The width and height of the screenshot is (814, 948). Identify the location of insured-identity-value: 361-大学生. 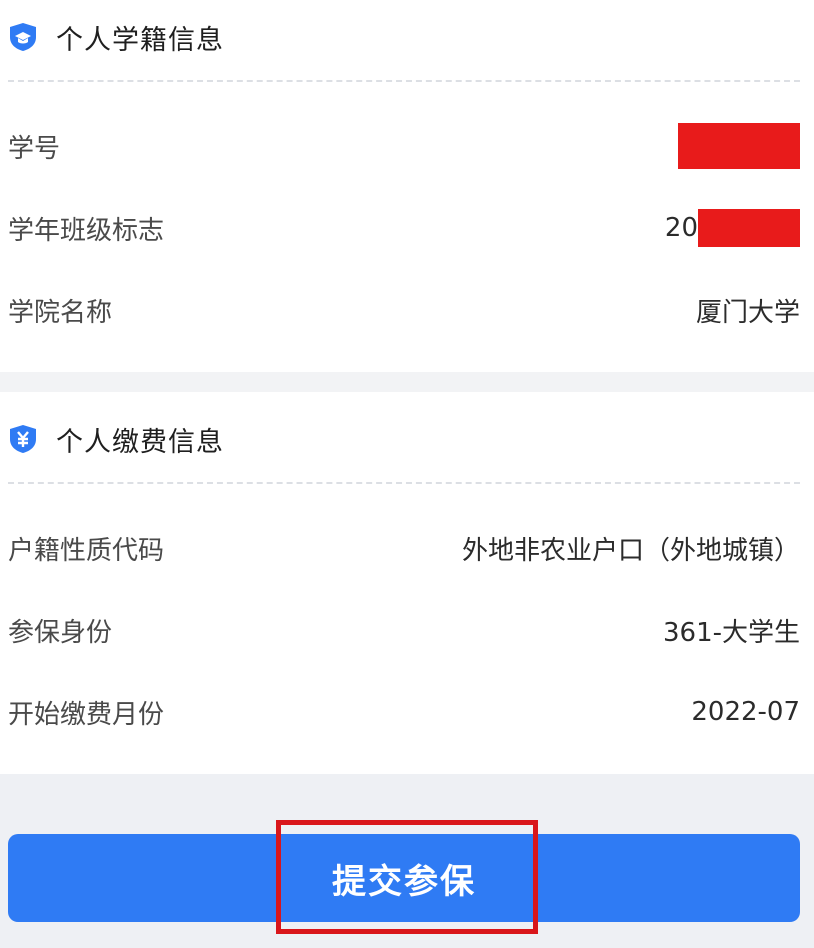
(731, 632).